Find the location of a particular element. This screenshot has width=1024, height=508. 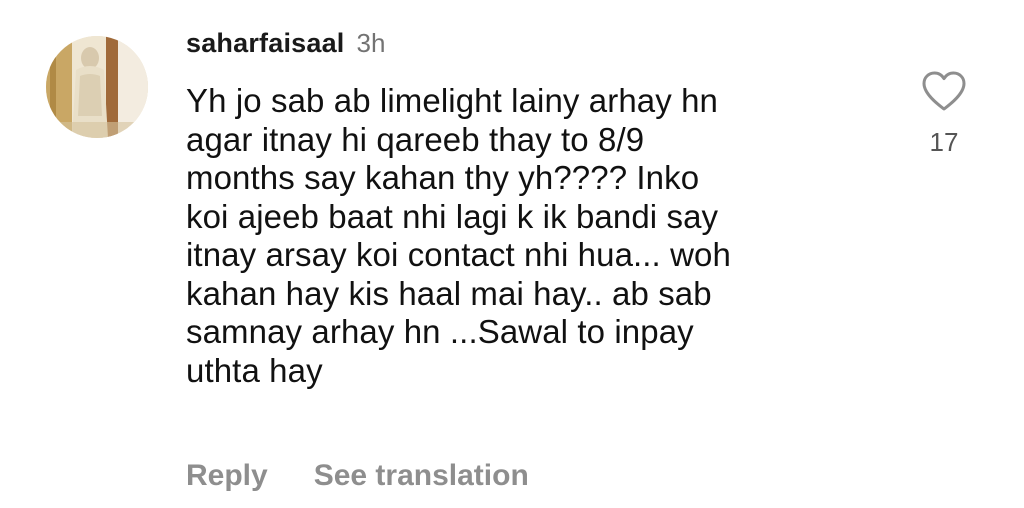

comment-header: saharfaisaal 3h is located at coordinates (531, 48).